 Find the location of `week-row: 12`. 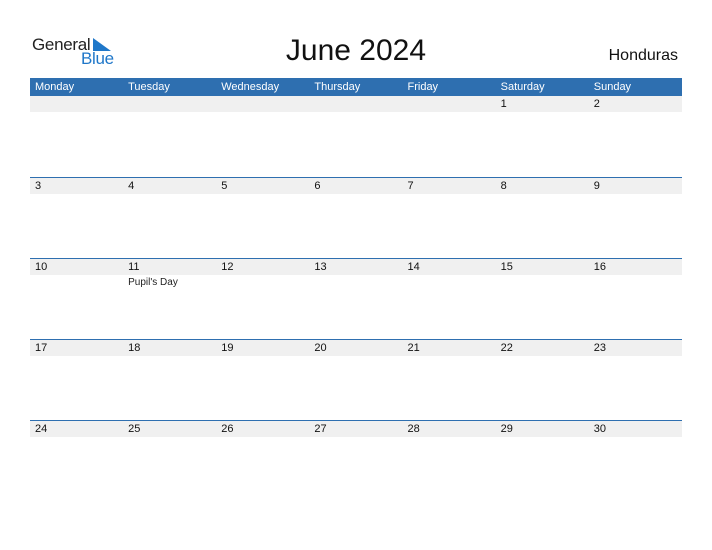

week-row: 12 is located at coordinates (356, 136).